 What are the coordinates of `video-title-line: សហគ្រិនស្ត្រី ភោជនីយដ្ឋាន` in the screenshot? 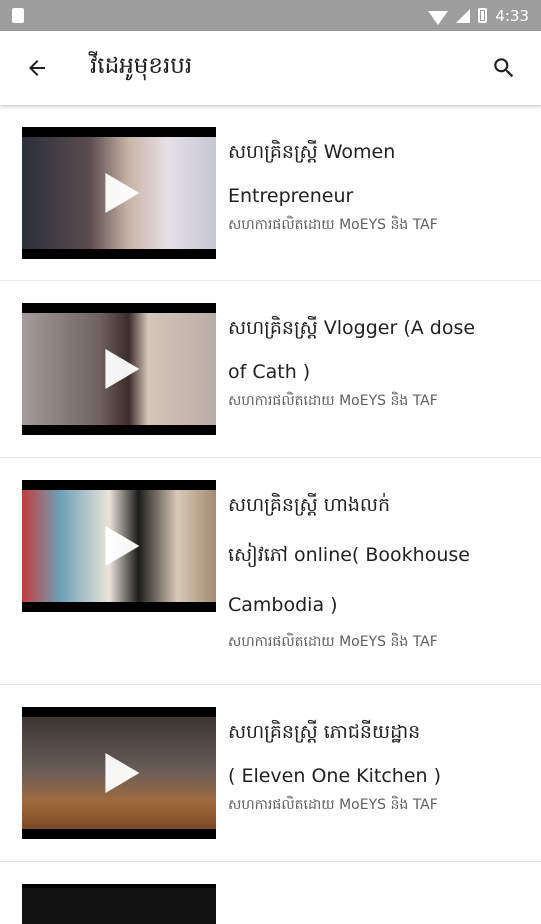 It's located at (324, 732).